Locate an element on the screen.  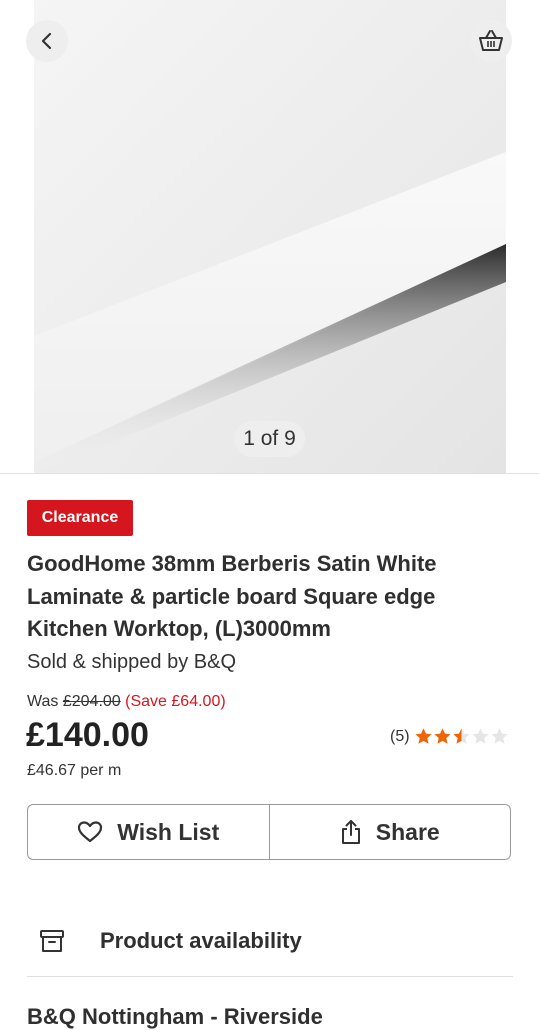
share-button: Share is located at coordinates (389, 832).